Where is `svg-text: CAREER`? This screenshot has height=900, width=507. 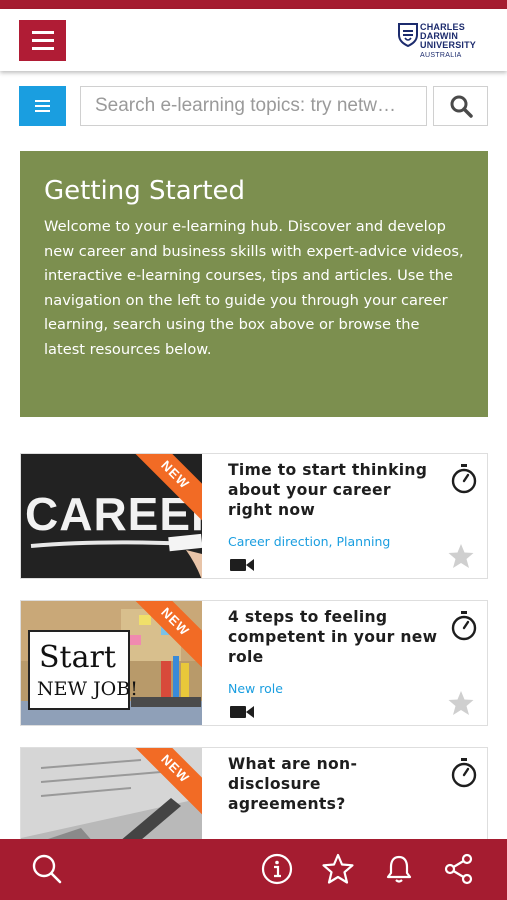
svg-text: CAREER is located at coordinates (113, 514).